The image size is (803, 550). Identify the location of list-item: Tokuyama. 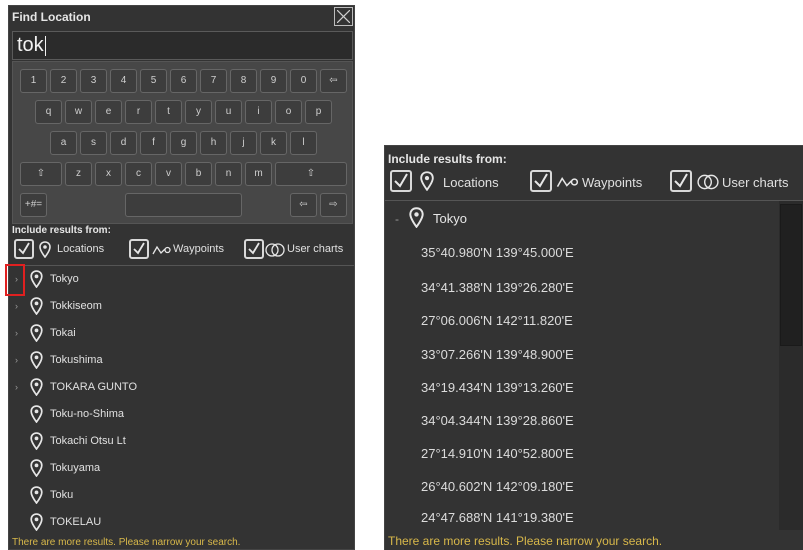
(181, 468).